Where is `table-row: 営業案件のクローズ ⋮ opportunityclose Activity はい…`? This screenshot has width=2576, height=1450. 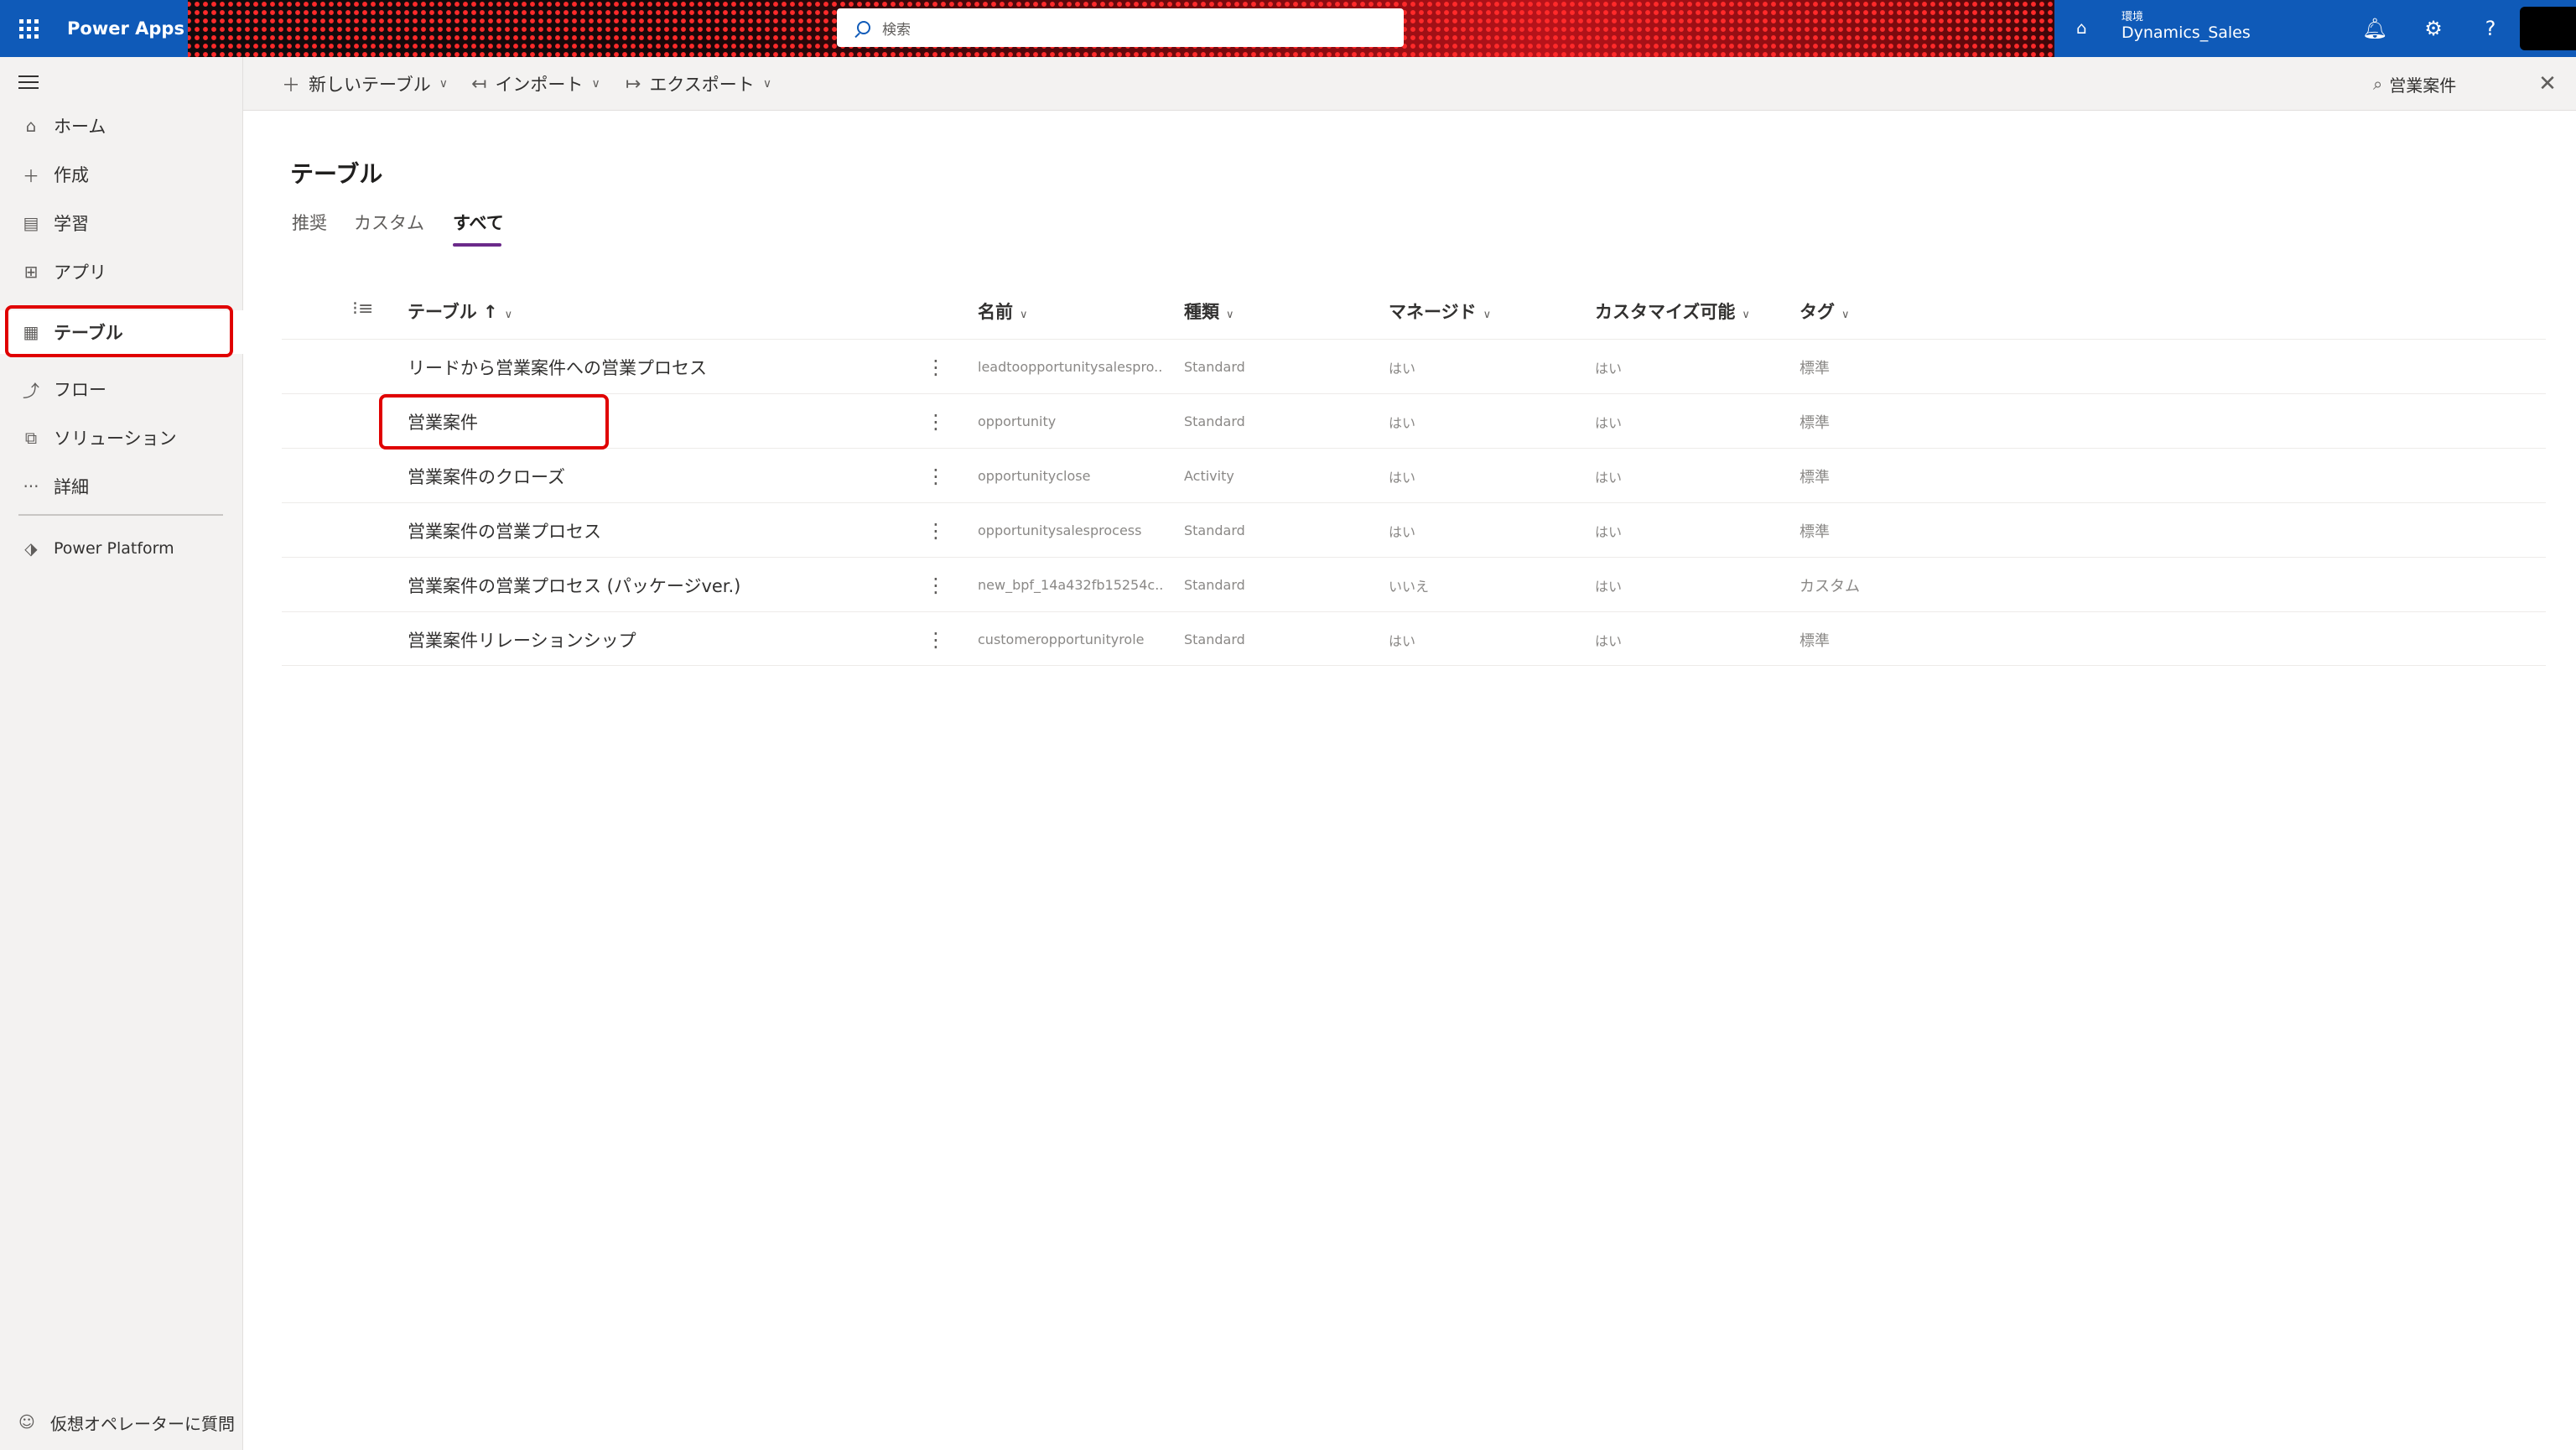
table-row: 営業案件のクローズ ⋮ opportunityclose Activity はい… is located at coordinates (1414, 475).